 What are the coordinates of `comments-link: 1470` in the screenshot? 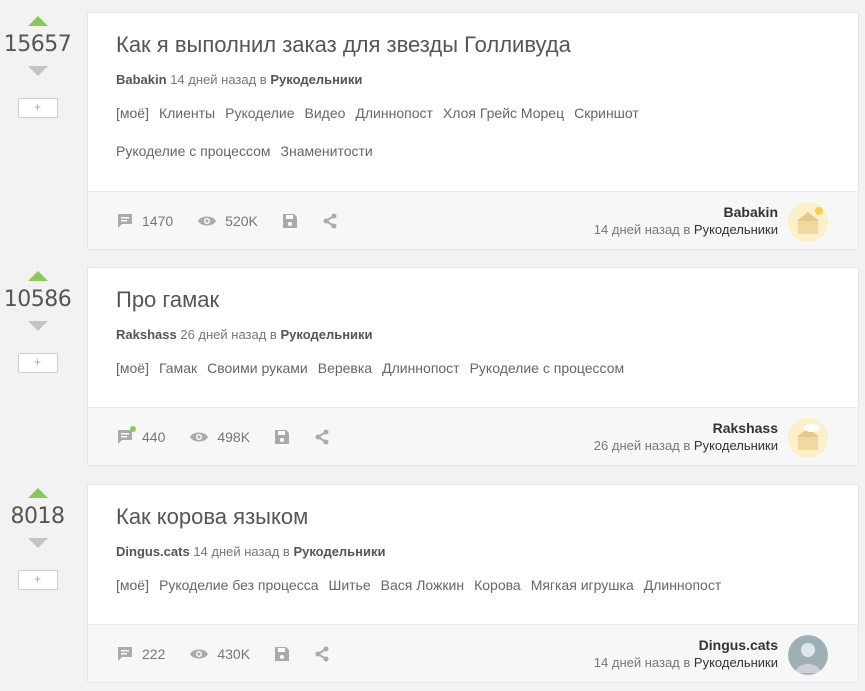 It's located at (144, 221).